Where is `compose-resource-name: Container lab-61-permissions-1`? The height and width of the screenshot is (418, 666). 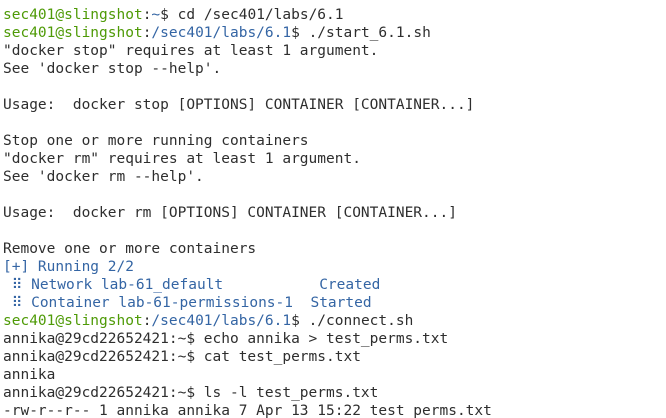 compose-resource-name: Container lab-61-permissions-1 is located at coordinates (162, 303).